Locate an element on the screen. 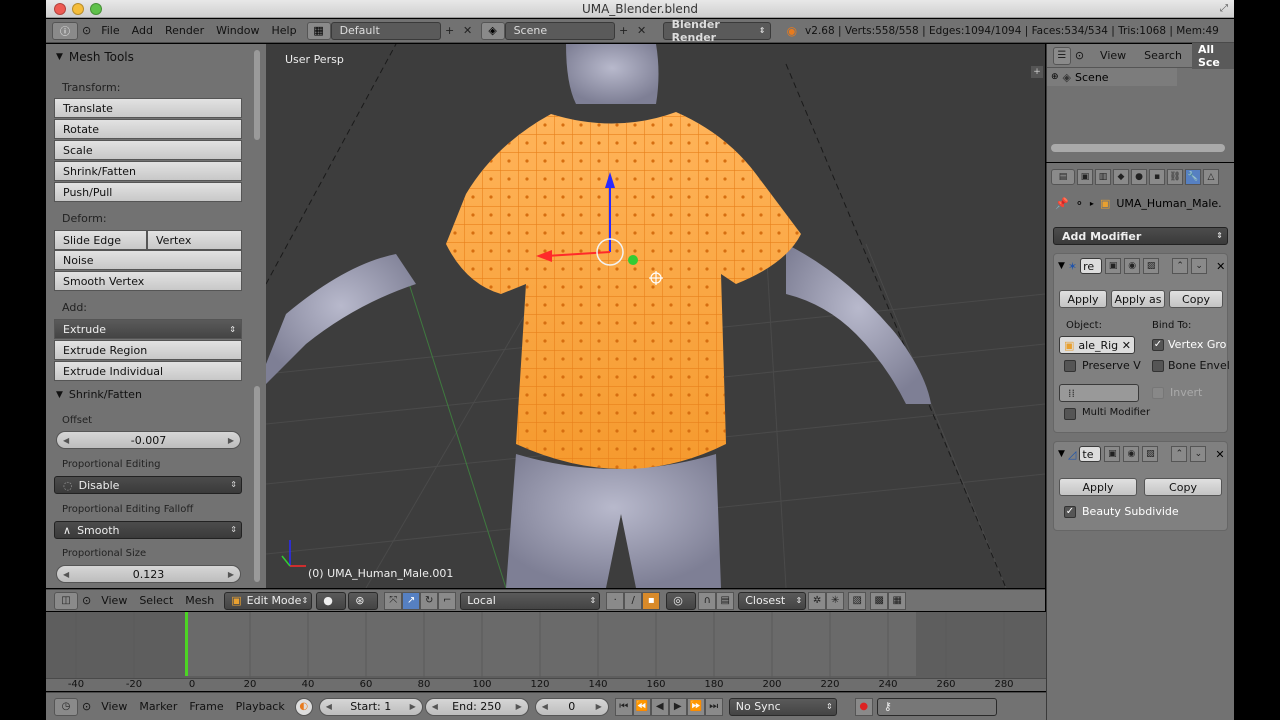 This screenshot has width=1280, height=720. toggle-properties-icon: + is located at coordinates (1037, 72).